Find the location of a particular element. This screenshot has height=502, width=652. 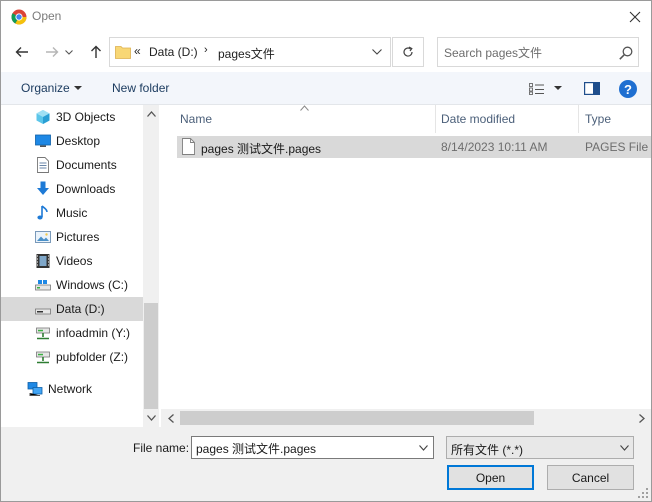

nav-item-label: Windows (C:) is located at coordinates (92, 285).